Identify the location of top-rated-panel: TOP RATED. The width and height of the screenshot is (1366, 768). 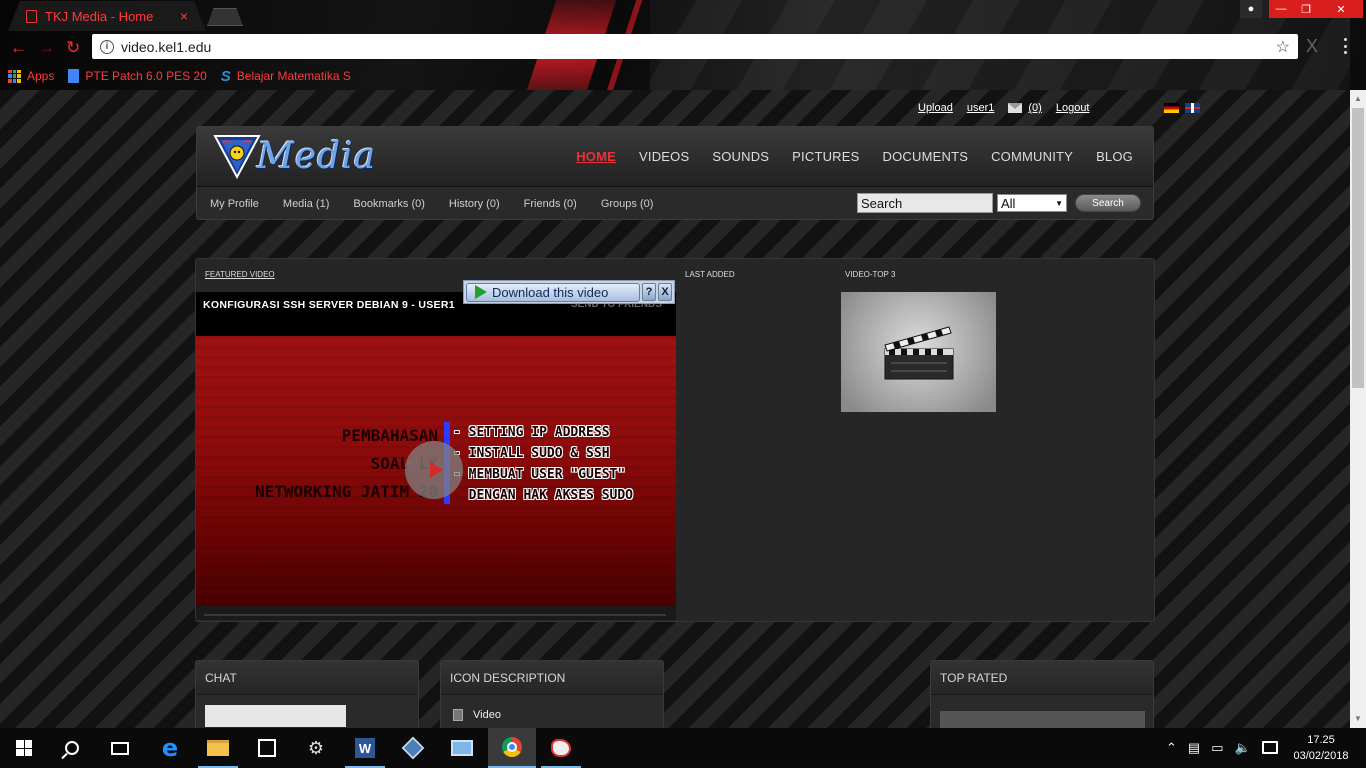
(1042, 694).